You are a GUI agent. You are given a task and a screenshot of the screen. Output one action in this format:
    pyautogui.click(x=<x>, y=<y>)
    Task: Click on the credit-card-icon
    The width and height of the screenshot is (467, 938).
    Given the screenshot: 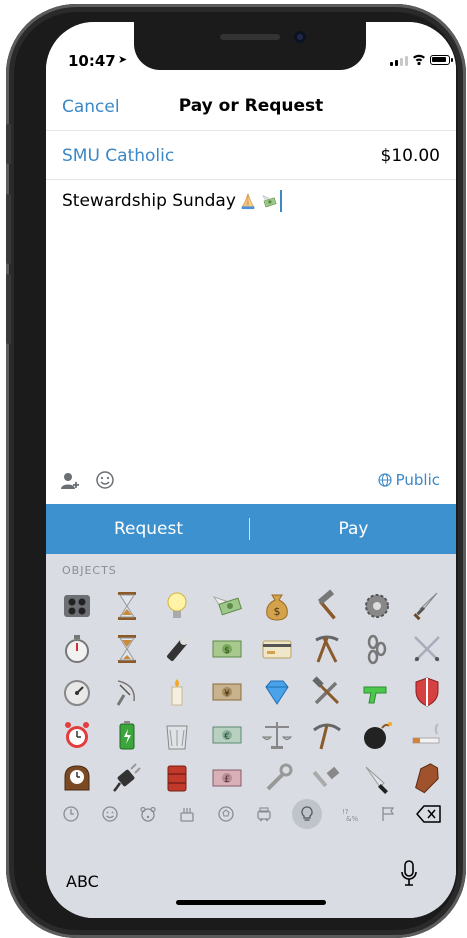 What is the action you would take?
    pyautogui.click(x=277, y=649)
    